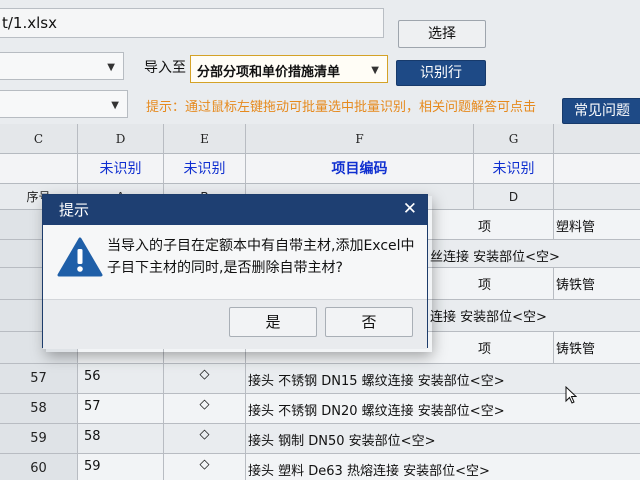 This screenshot has height=480, width=640. What do you see at coordinates (376, 411) in the screenshot?
I see `description-cell: 接头 不锈钢 DN20 螺纹连接 安装部位<空>` at bounding box center [376, 411].